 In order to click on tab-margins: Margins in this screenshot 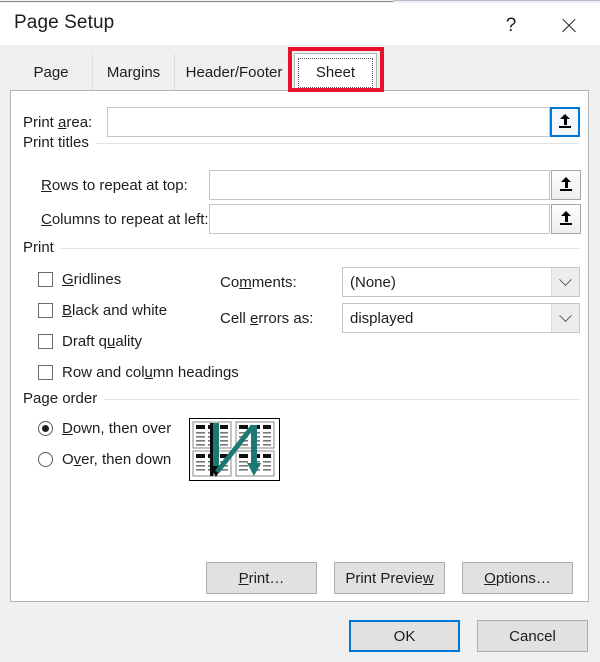, I will do `click(133, 72)`.